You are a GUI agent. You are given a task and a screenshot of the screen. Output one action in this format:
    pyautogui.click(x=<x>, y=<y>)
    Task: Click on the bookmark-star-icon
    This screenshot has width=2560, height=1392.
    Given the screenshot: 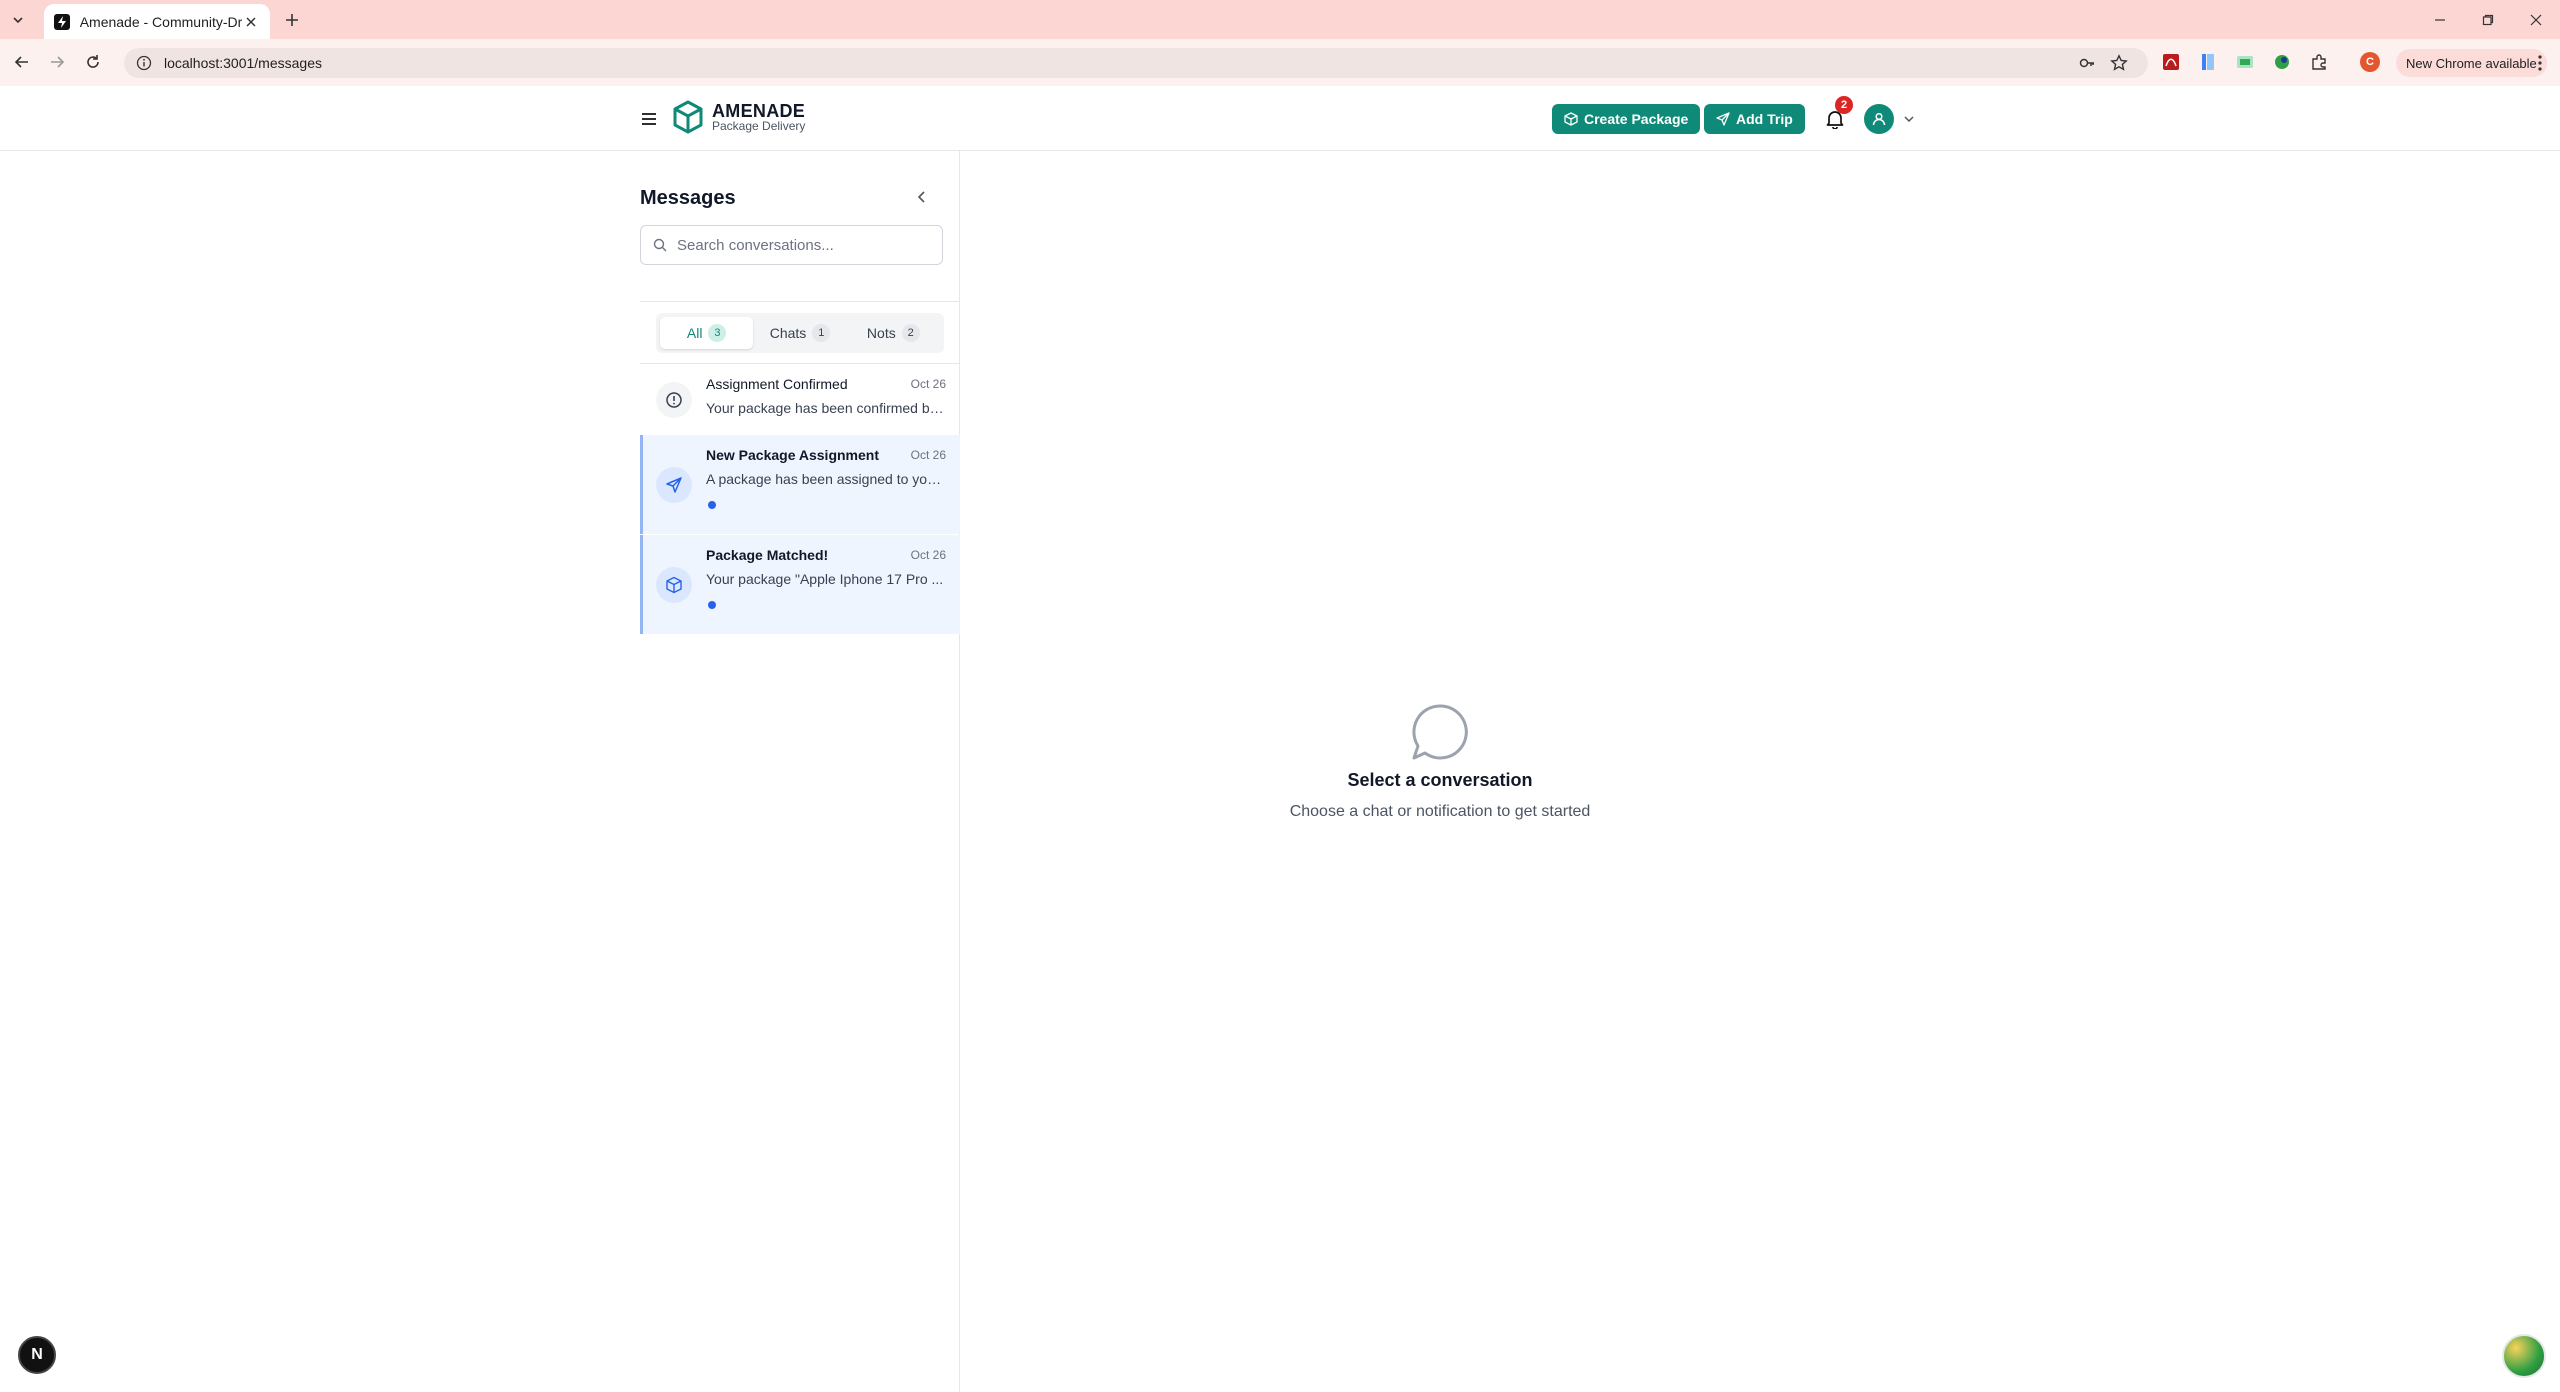 What is the action you would take?
    pyautogui.click(x=2119, y=63)
    